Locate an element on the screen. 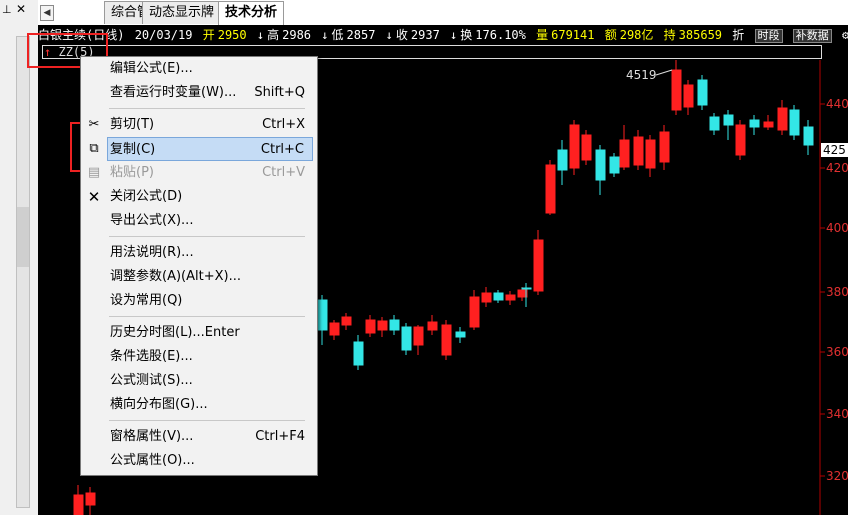  menu-item-set-favorite: 设为常用(Q) is located at coordinates (199, 301).